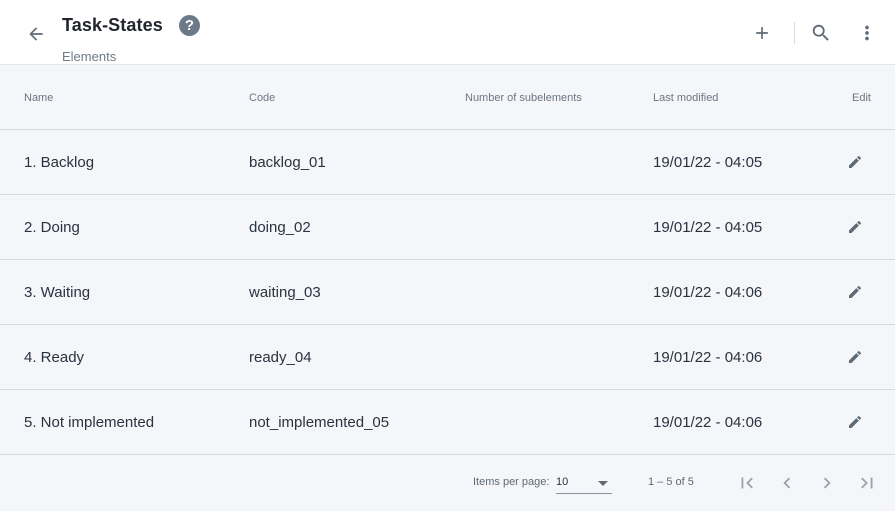 This screenshot has width=895, height=511. What do you see at coordinates (112, 25) in the screenshot?
I see `page-title: Task-States` at bounding box center [112, 25].